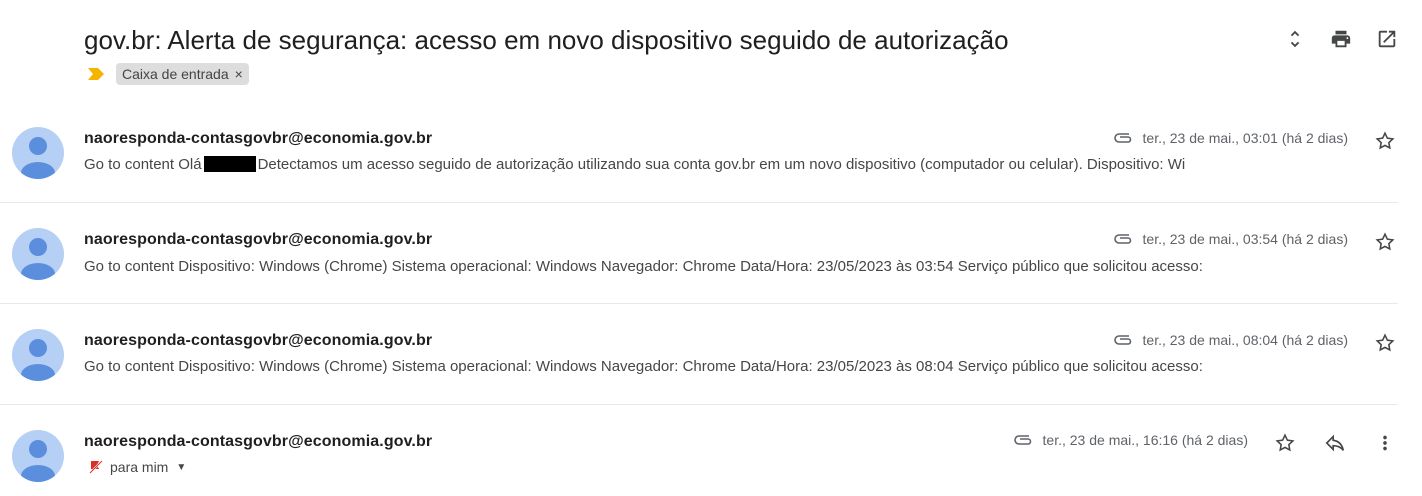  I want to click on reply-button, so click(1336, 444).